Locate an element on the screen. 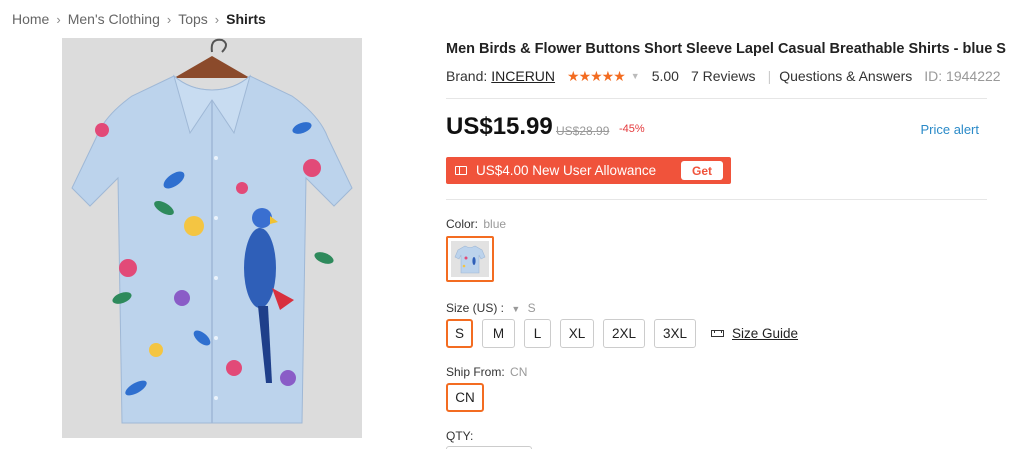 This screenshot has width=1024, height=449. allowance-text: US$4.00 New User Allowance is located at coordinates (566, 170).